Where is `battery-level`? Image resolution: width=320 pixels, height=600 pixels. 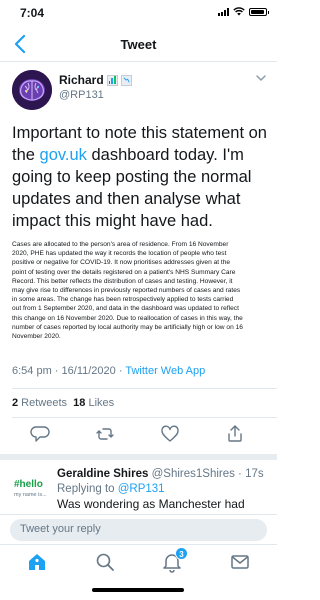 battery-level is located at coordinates (257, 11).